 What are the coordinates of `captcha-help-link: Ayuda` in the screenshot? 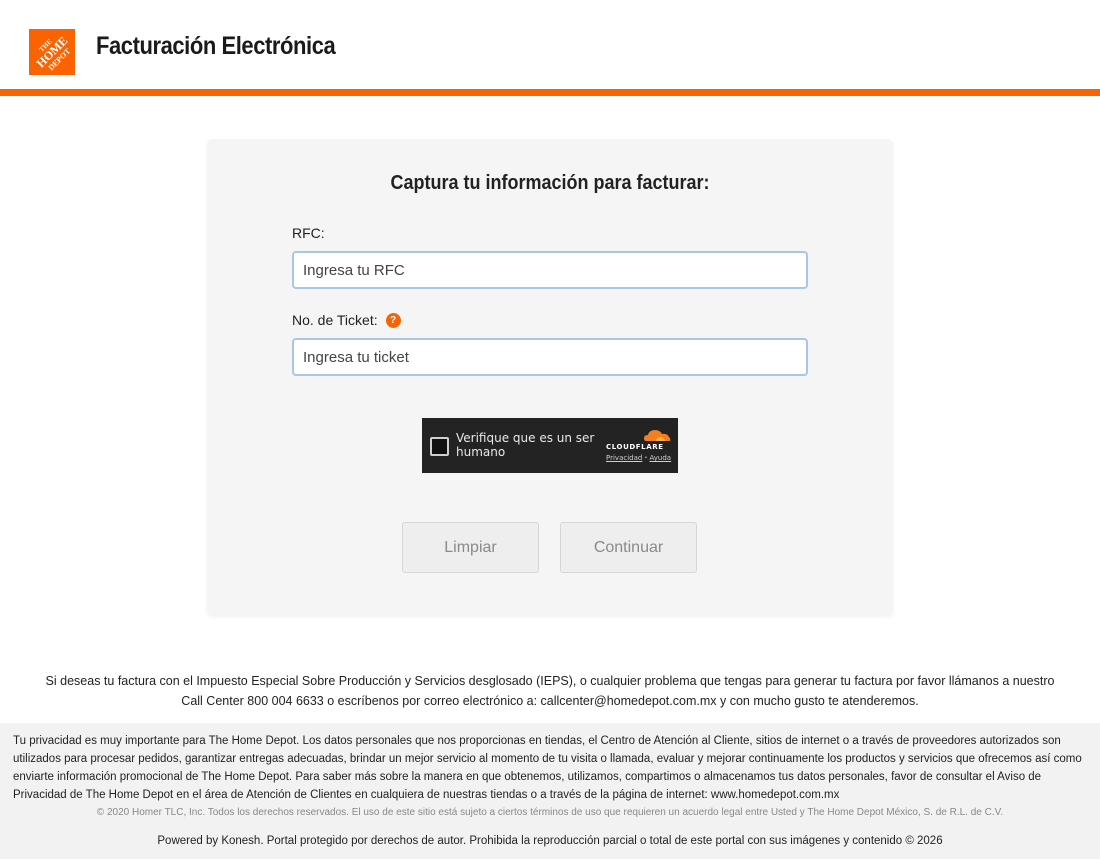 It's located at (660, 458).